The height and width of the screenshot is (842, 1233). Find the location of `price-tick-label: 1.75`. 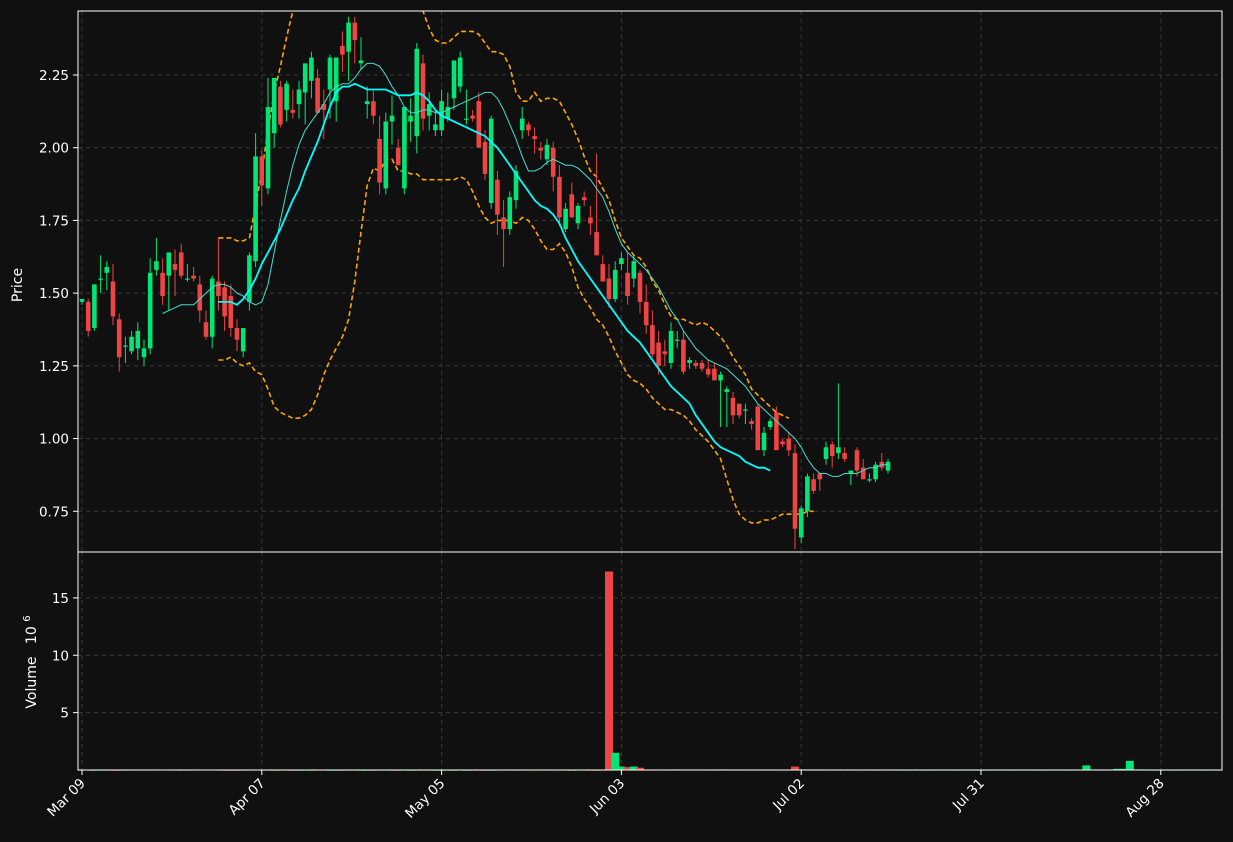

price-tick-label: 1.75 is located at coordinates (54, 221).